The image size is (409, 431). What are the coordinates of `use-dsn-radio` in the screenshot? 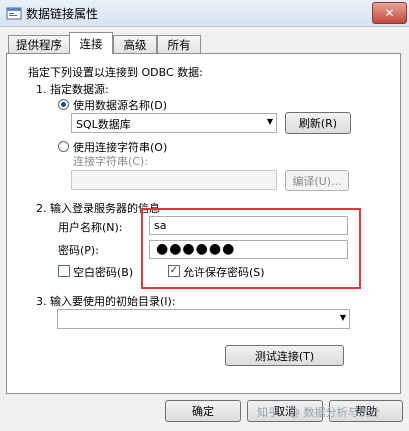 It's located at (63, 104).